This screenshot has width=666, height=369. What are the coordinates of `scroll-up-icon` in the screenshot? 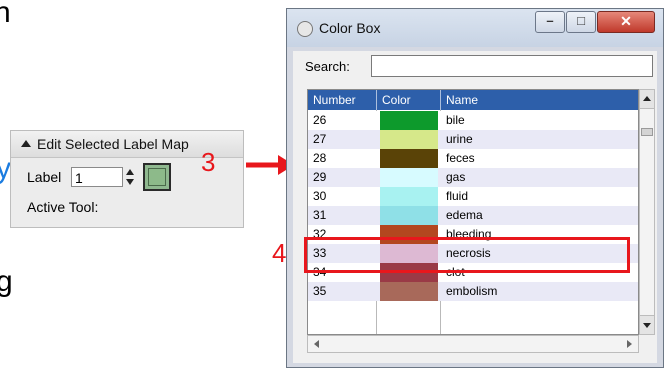 It's located at (647, 99).